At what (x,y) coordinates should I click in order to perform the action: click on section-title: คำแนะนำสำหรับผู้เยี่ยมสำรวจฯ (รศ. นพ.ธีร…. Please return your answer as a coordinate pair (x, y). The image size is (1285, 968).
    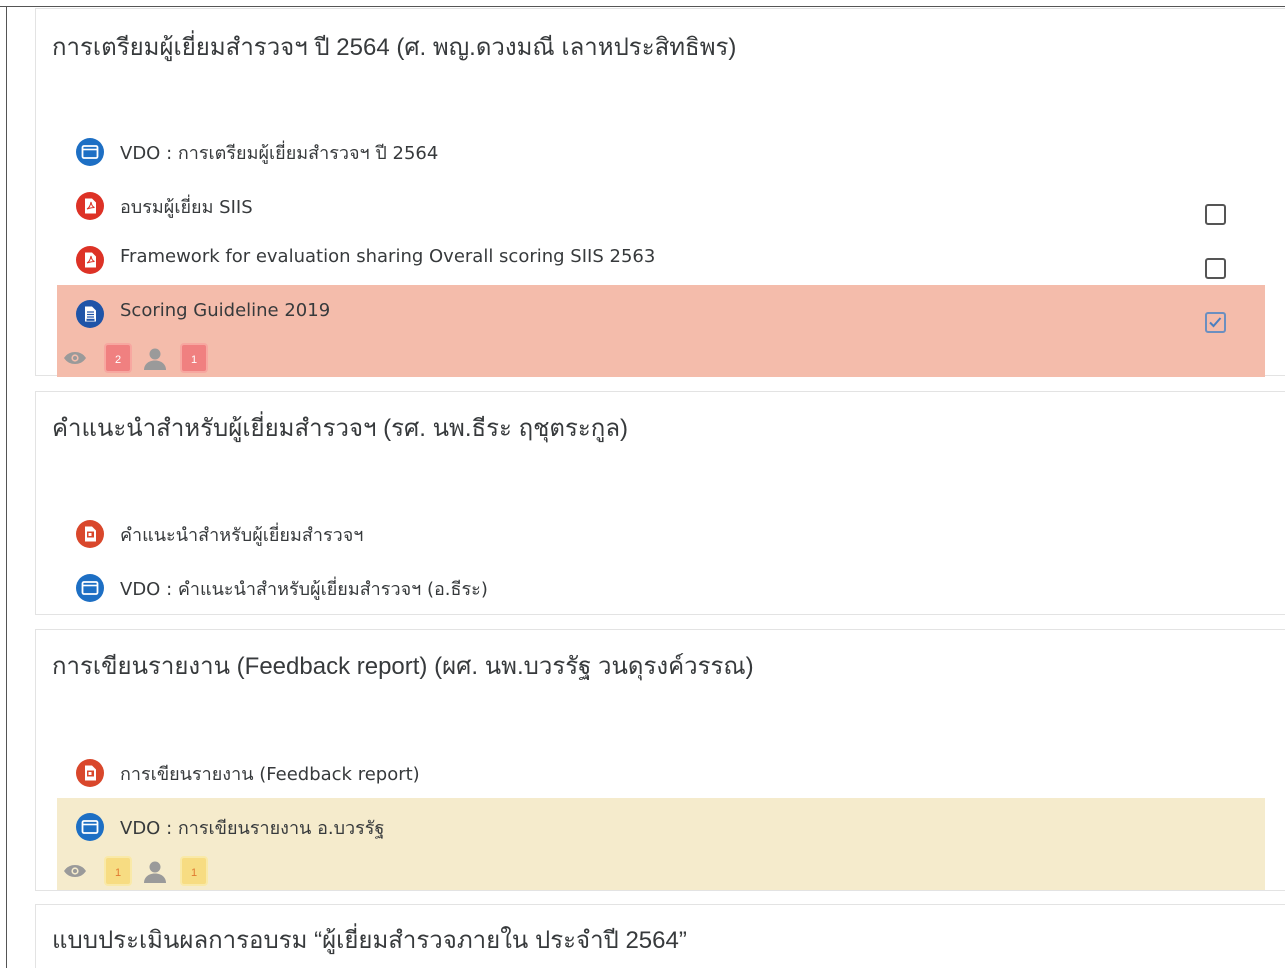
    Looking at the image, I should click on (340, 428).